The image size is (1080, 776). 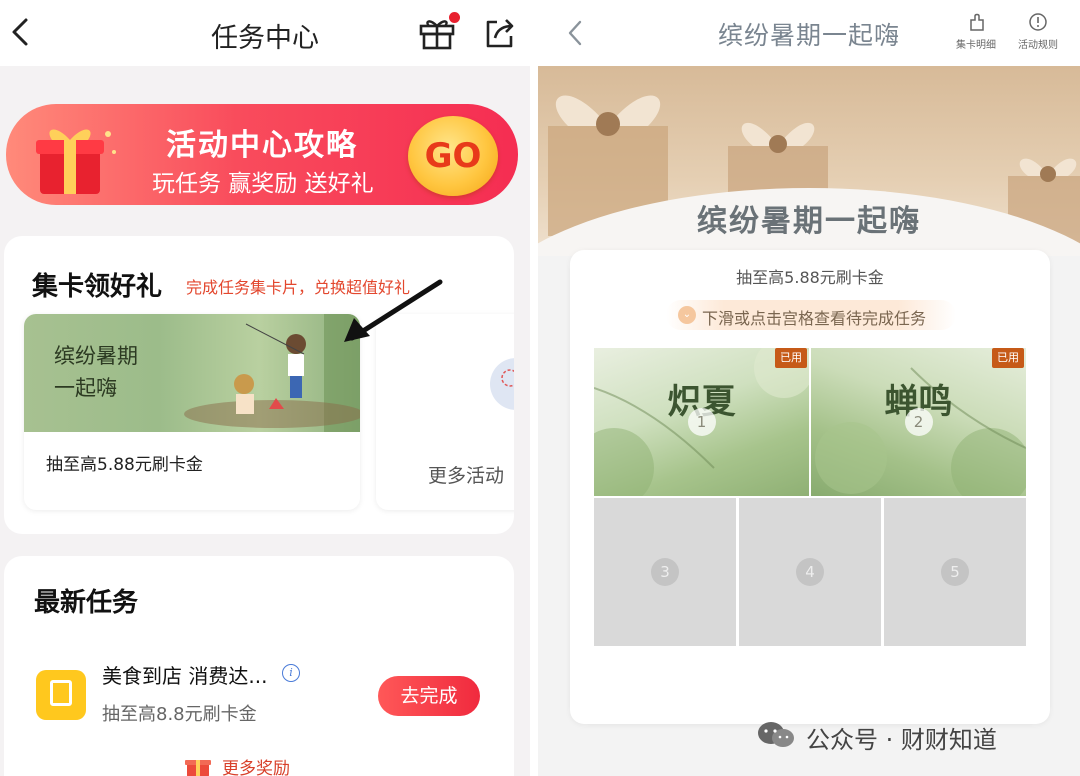 What do you see at coordinates (466, 476) in the screenshot?
I see `more-activities-label: 更多活动` at bounding box center [466, 476].